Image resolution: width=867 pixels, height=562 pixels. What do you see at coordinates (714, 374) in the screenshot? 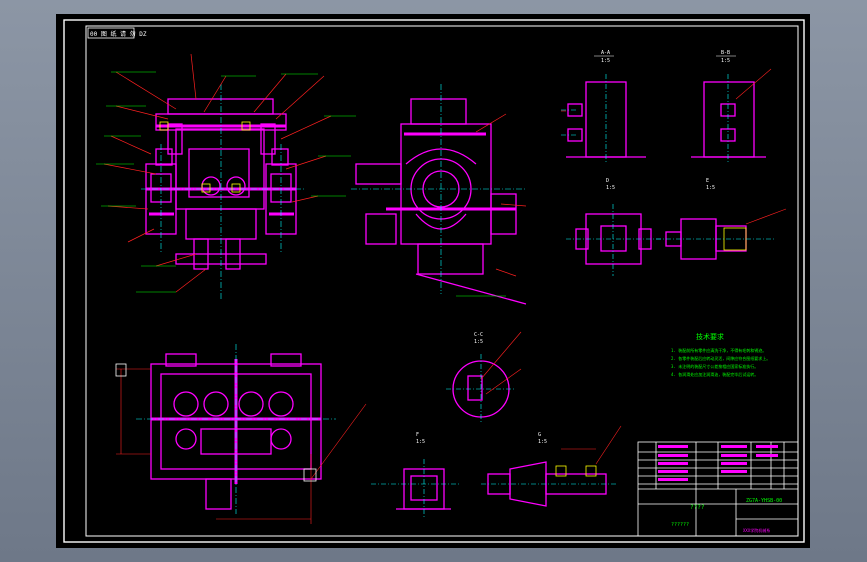
I see `tech-req-line-4: 4. 各润滑处应加注润滑油，装配完毕后试运转。` at bounding box center [714, 374].